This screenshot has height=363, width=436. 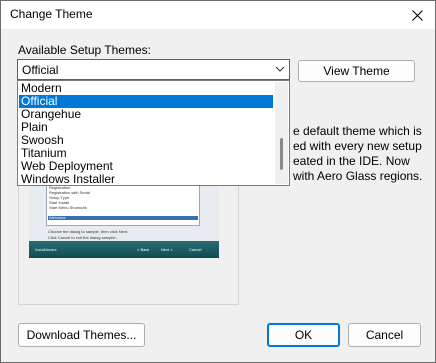 What do you see at coordinates (123, 218) in the screenshot?
I see `preview-selected-row` at bounding box center [123, 218].